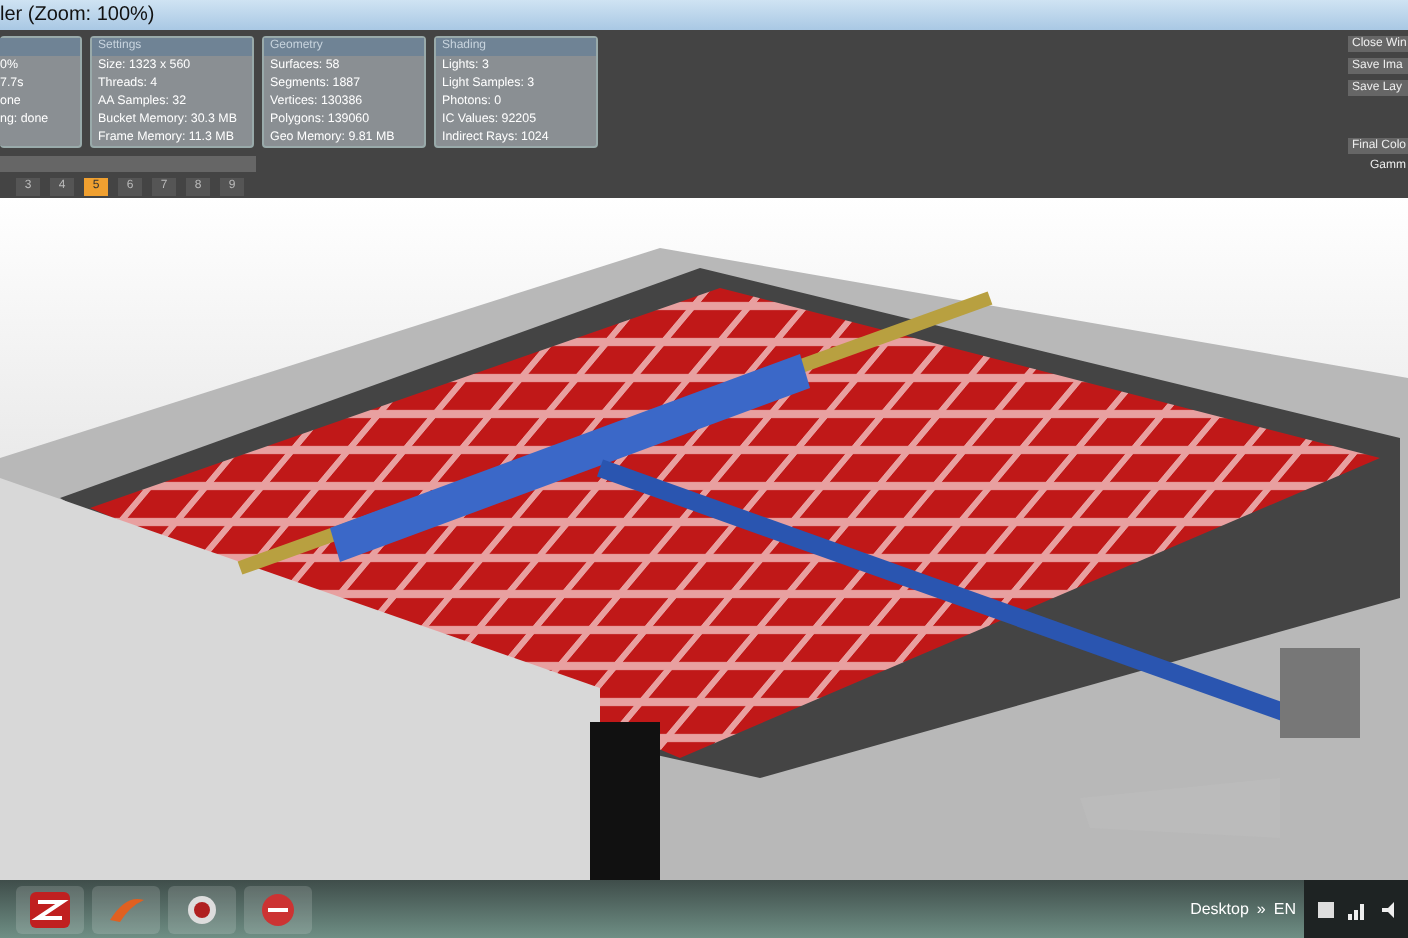 Image resolution: width=1408 pixels, height=938 pixels. Describe the element at coordinates (1219, 909) in the screenshot. I see `desktop-toolbar-label: Desktop` at that location.